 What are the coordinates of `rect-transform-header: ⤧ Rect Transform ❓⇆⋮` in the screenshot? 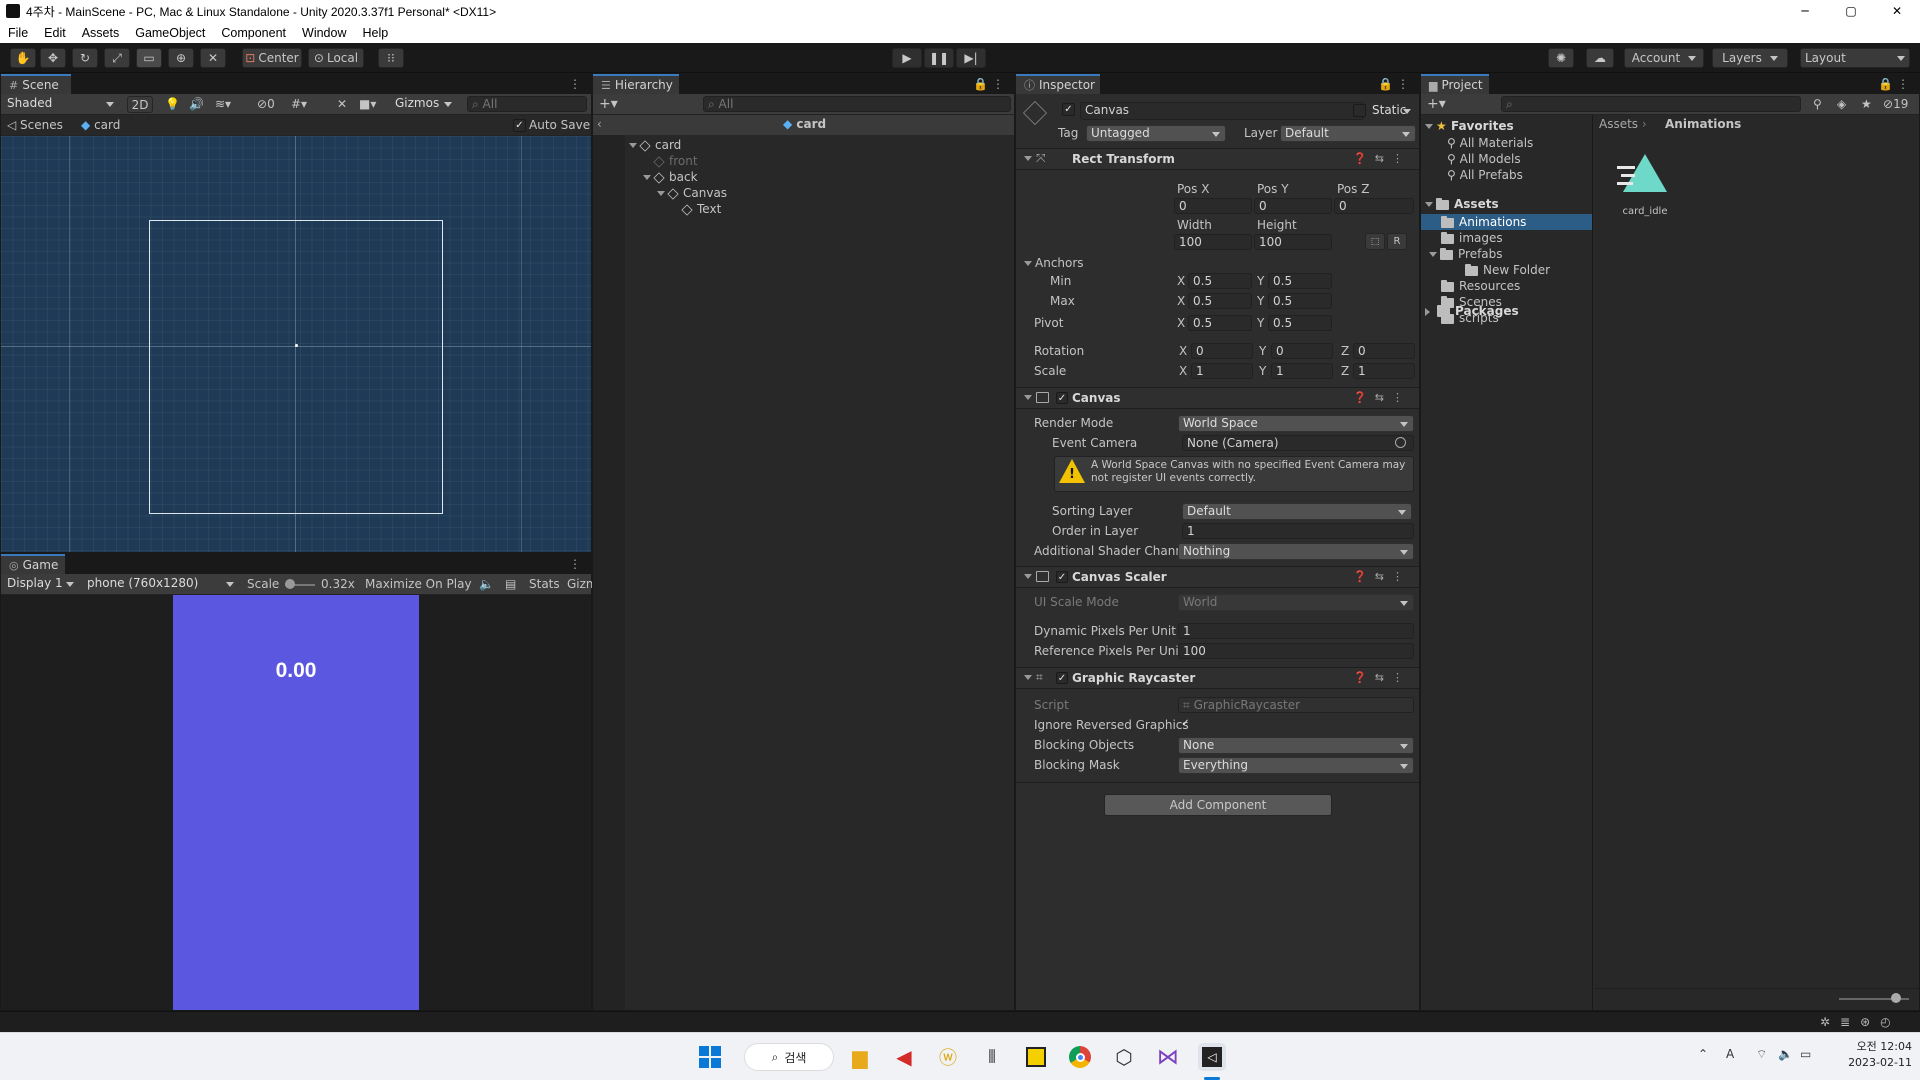 It's located at (1217, 159).